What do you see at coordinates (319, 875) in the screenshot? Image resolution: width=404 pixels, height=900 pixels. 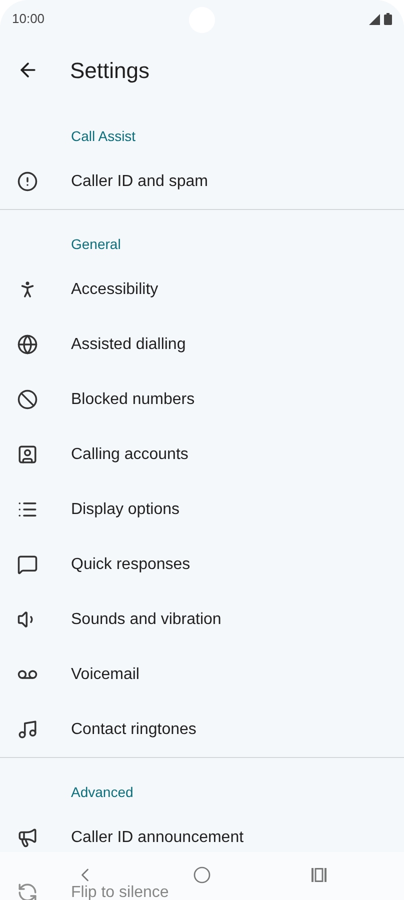 I see `recents-icon` at bounding box center [319, 875].